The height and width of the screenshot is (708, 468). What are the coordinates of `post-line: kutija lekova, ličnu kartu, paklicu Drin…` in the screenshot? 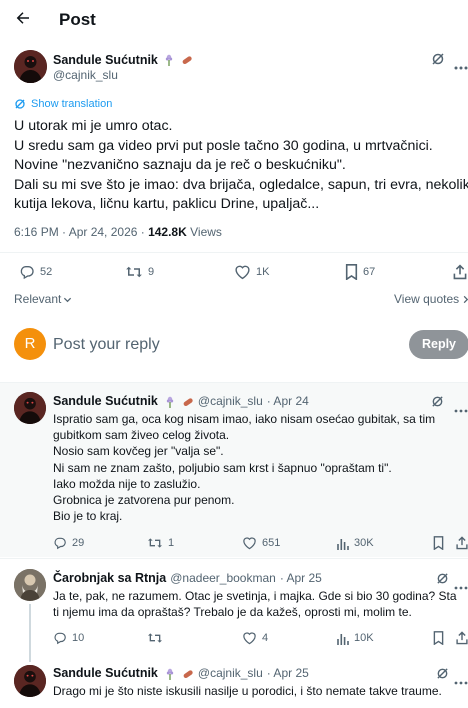 It's located at (167, 204).